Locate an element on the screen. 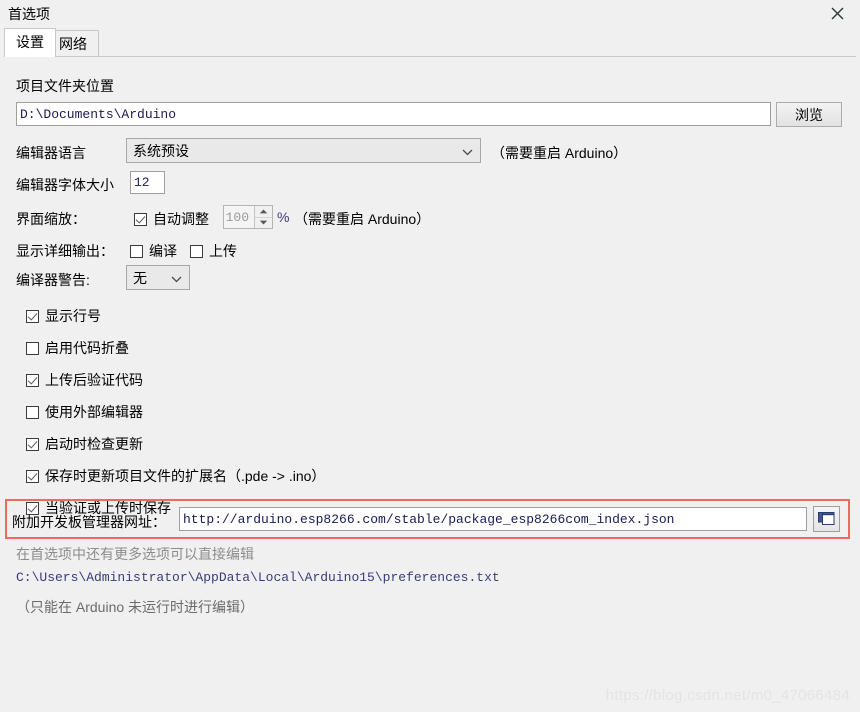 This screenshot has width=860, height=712. option-check-updates-on-startup-label: 启动时检查更新 is located at coordinates (94, 444).